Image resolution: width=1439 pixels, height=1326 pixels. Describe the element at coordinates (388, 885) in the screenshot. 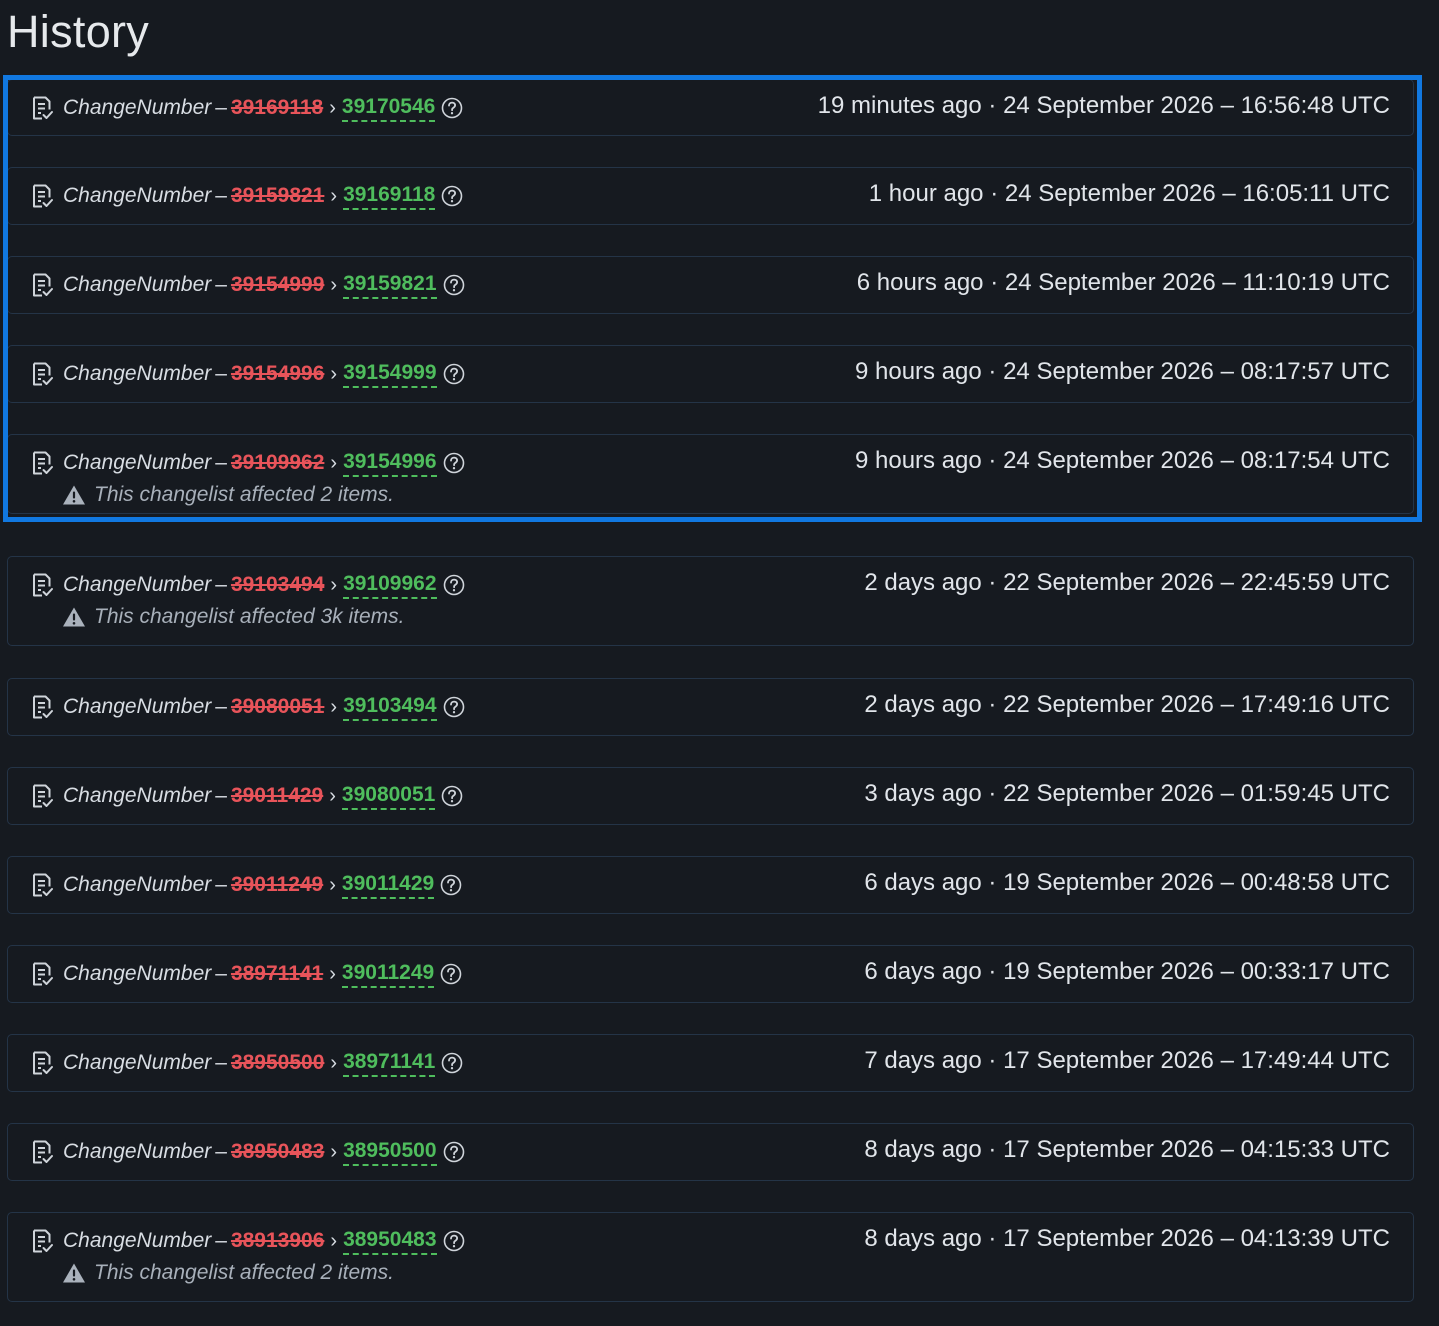

I see `new-change-number-link: 39011429` at that location.